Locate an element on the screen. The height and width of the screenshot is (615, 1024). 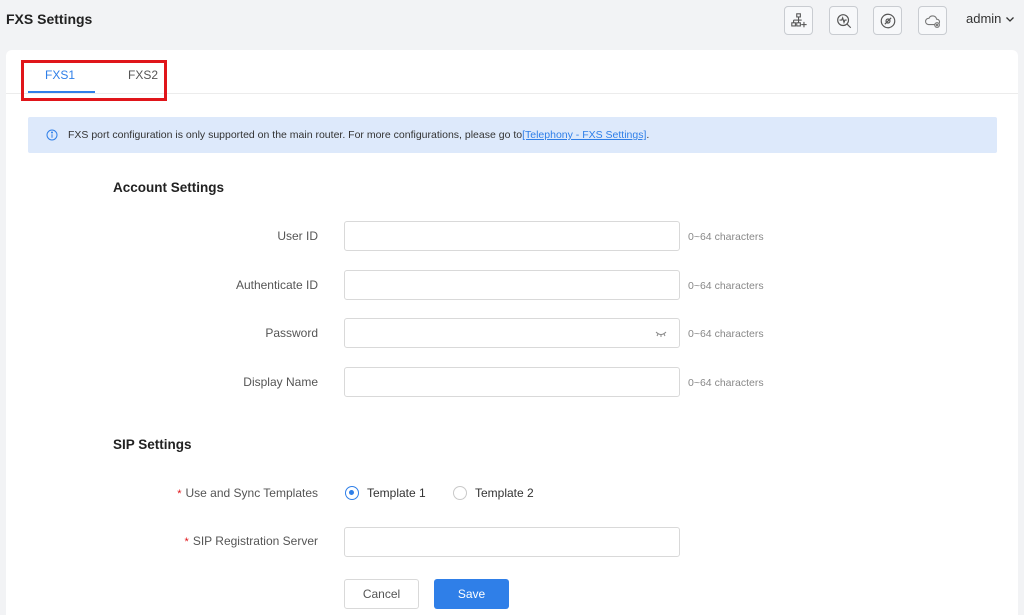
user-id-label: User ID is located at coordinates (297, 236).